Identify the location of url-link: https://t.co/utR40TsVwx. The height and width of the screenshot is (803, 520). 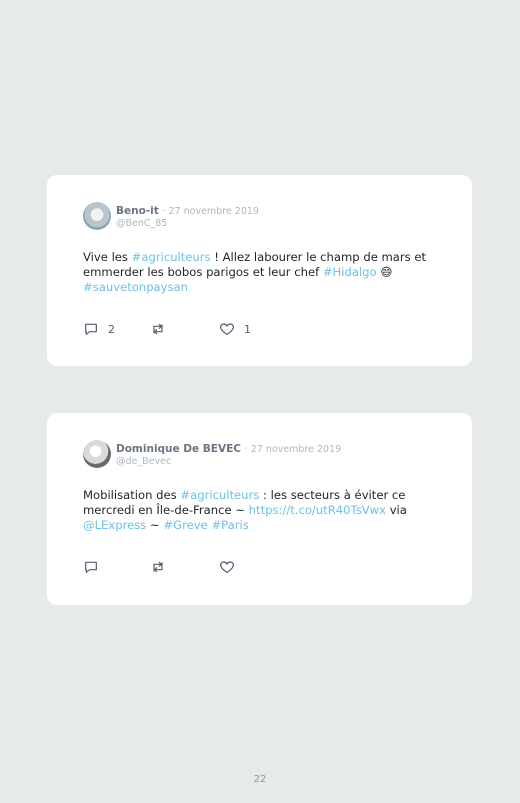
(317, 510).